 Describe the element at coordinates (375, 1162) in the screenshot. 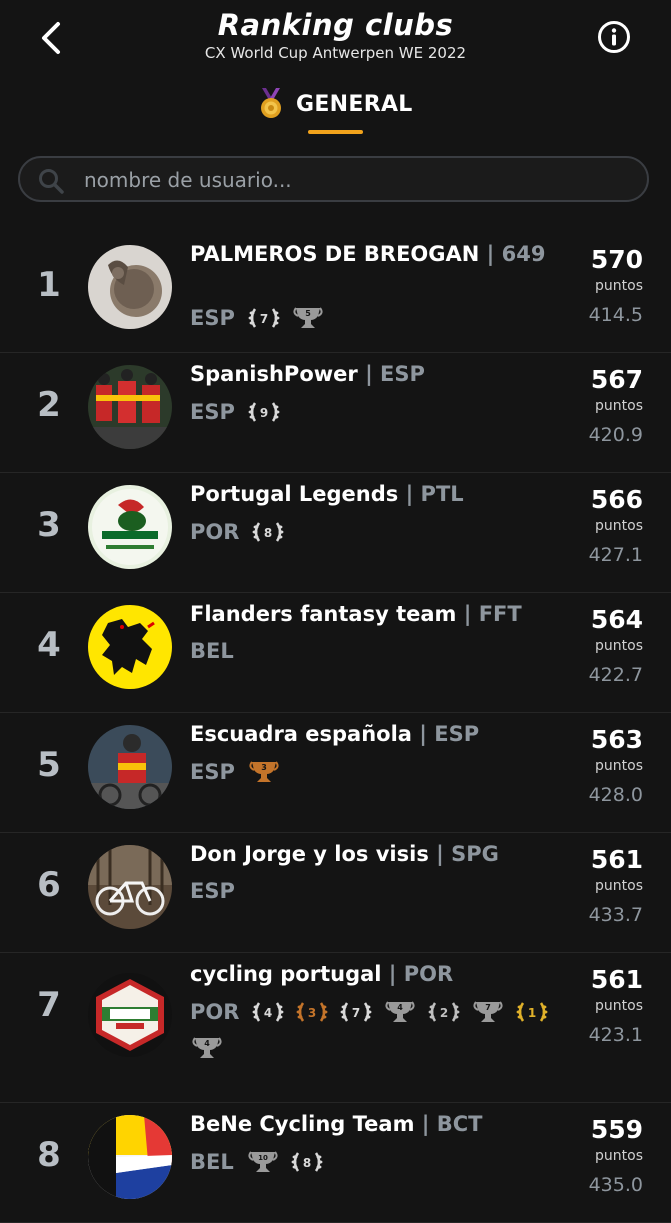

I see `club-meta: BEL 10 8` at that location.